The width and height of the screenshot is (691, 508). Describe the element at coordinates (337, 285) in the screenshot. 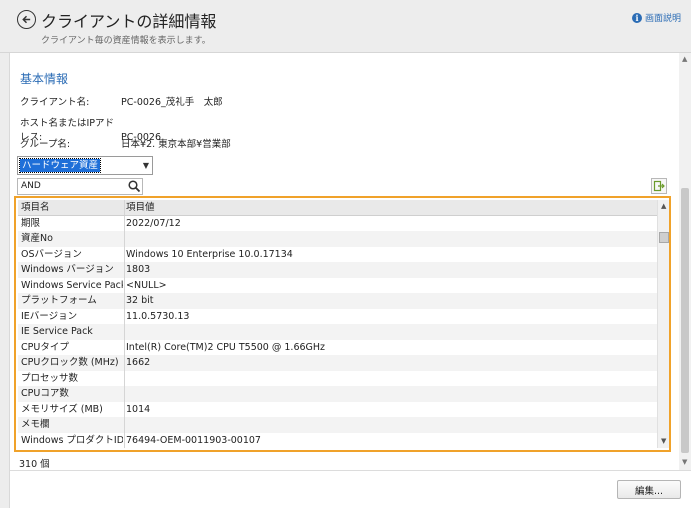

I see `table-row: Windows Service Pack <NULL>` at that location.